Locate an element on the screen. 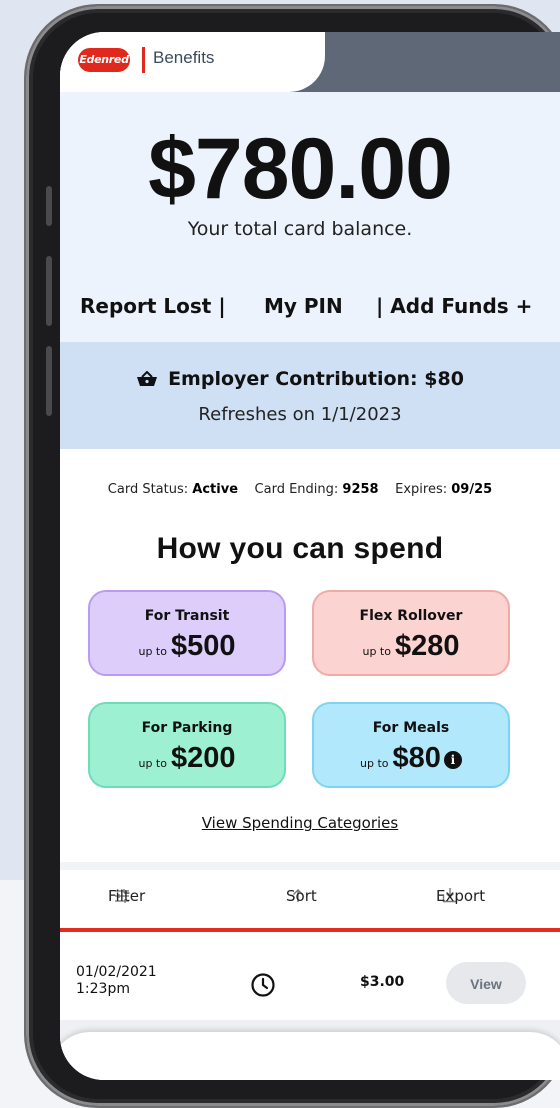 Image resolution: width=560 pixels, height=1108 pixels. transaction-amount: $3.00 is located at coordinates (382, 982).